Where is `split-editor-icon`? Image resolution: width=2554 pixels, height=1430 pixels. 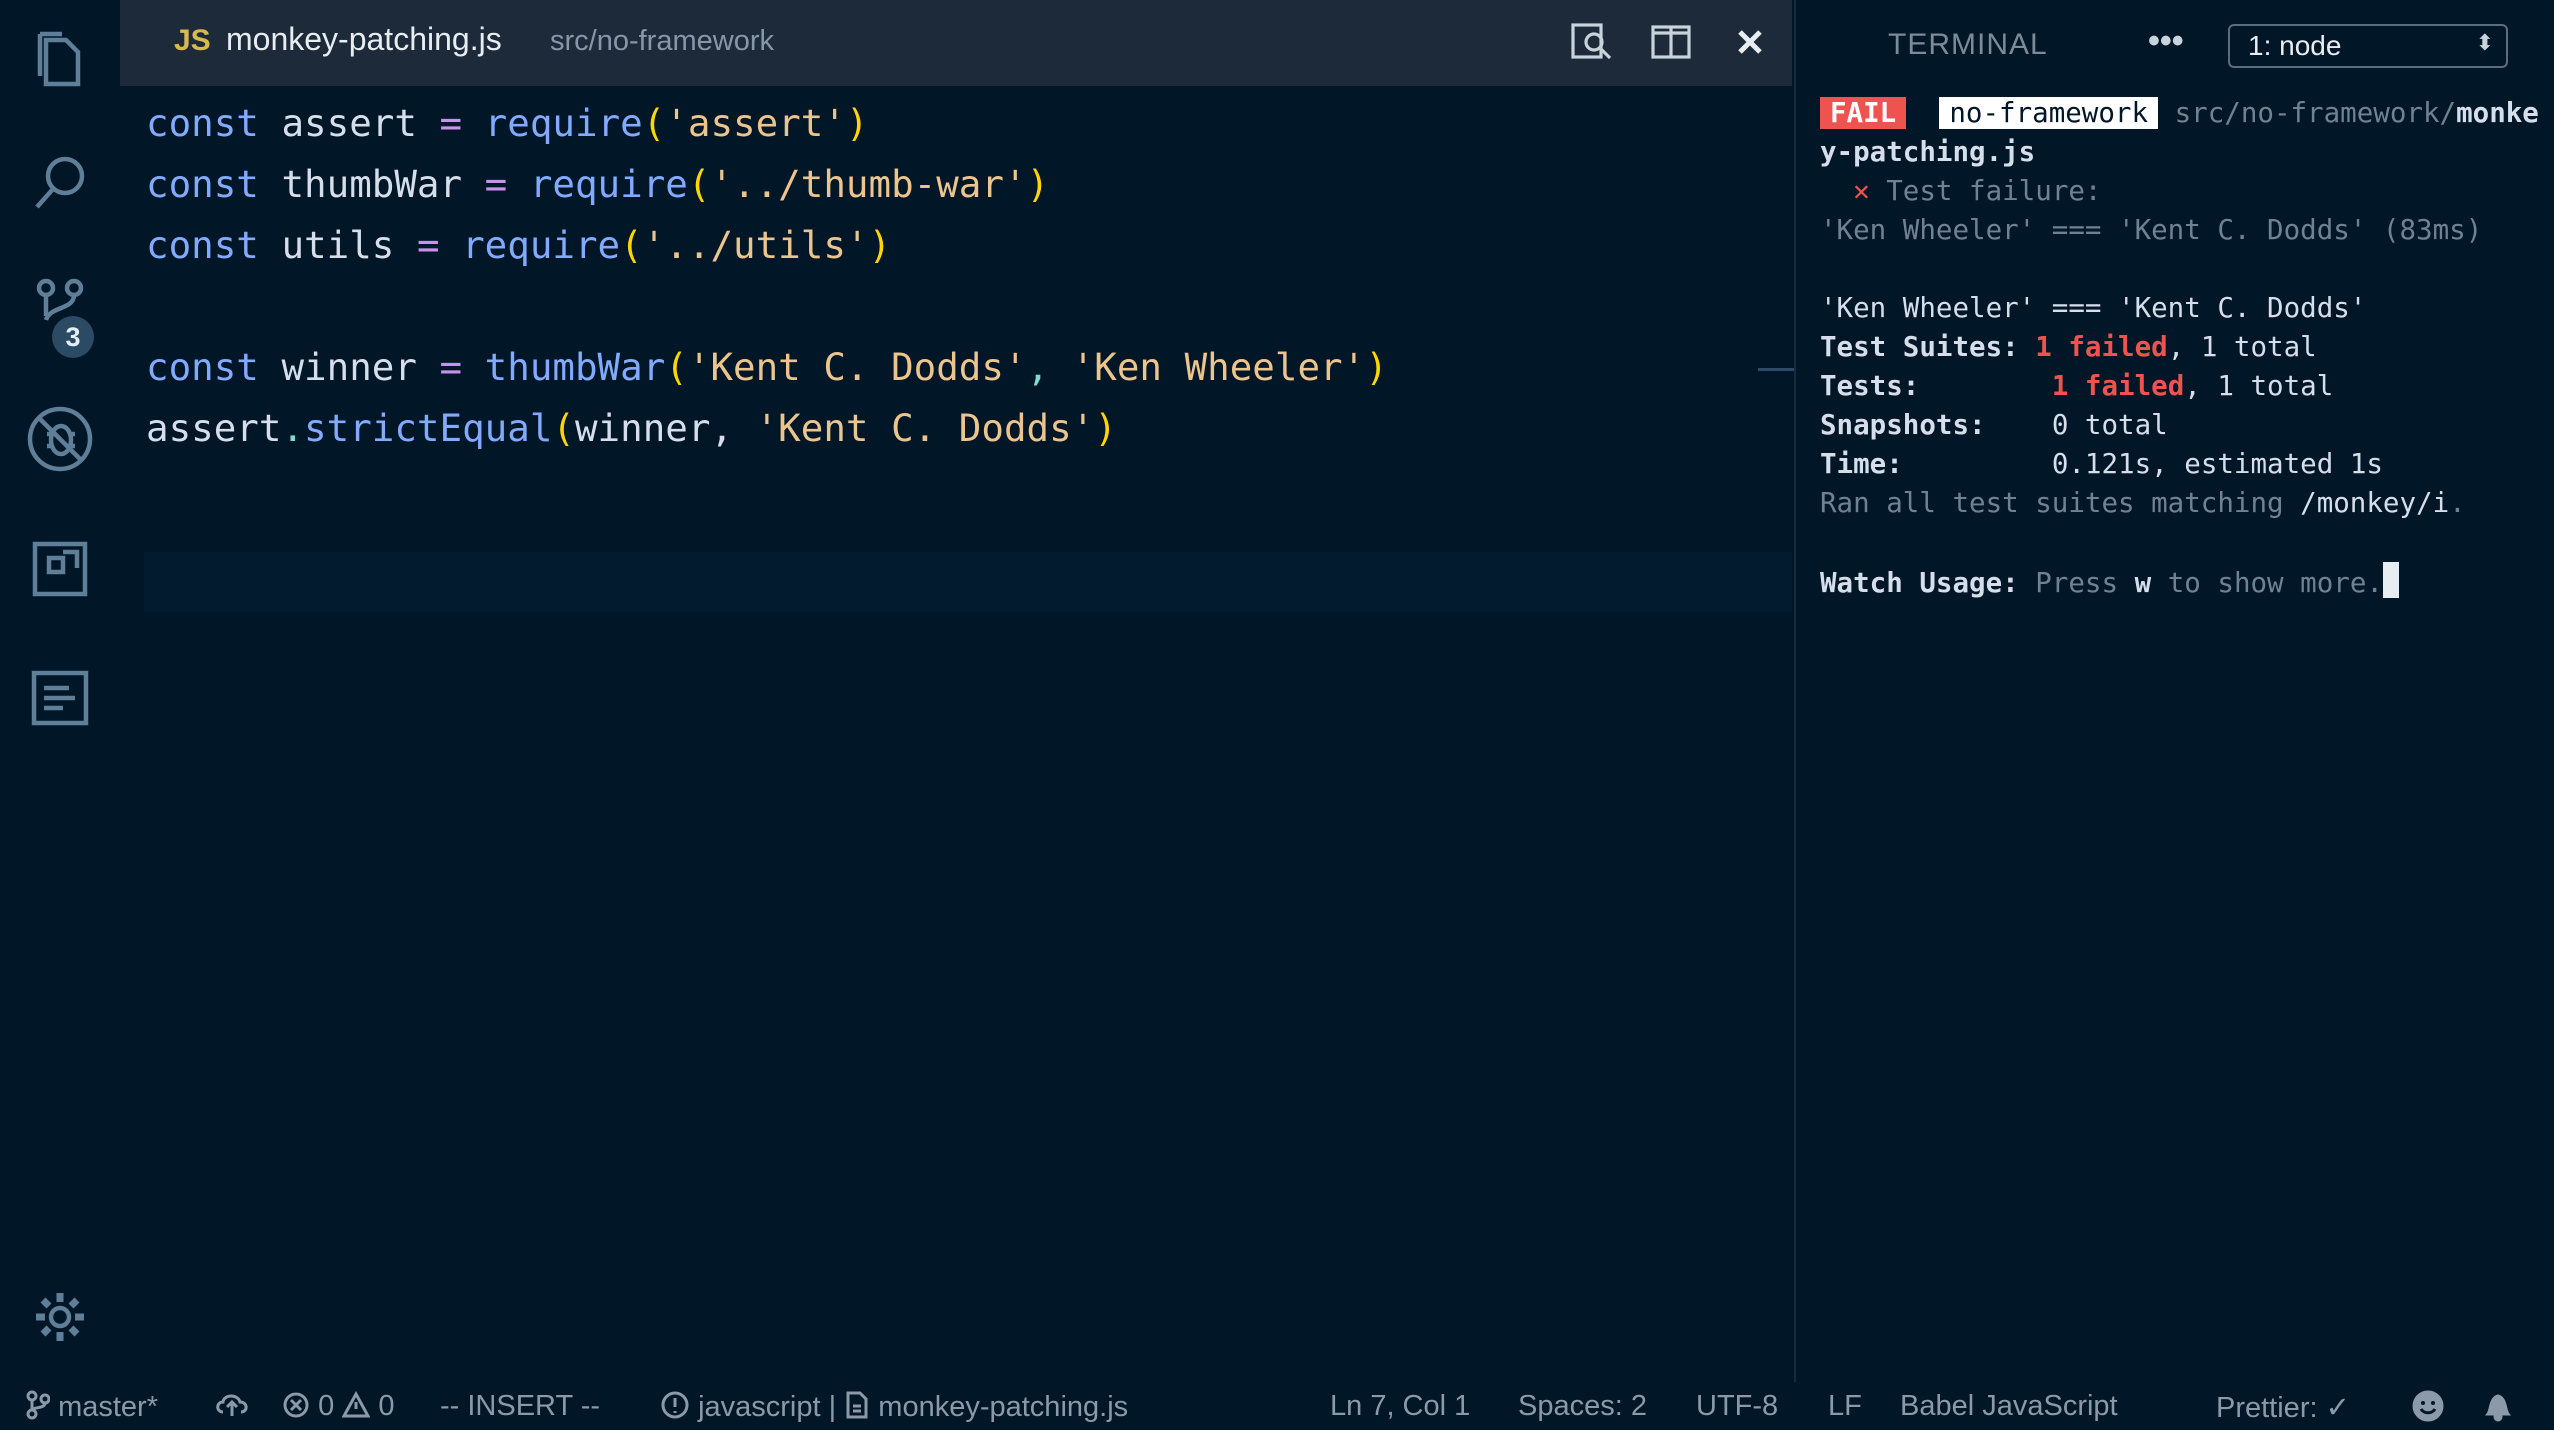
split-editor-icon is located at coordinates (1671, 44).